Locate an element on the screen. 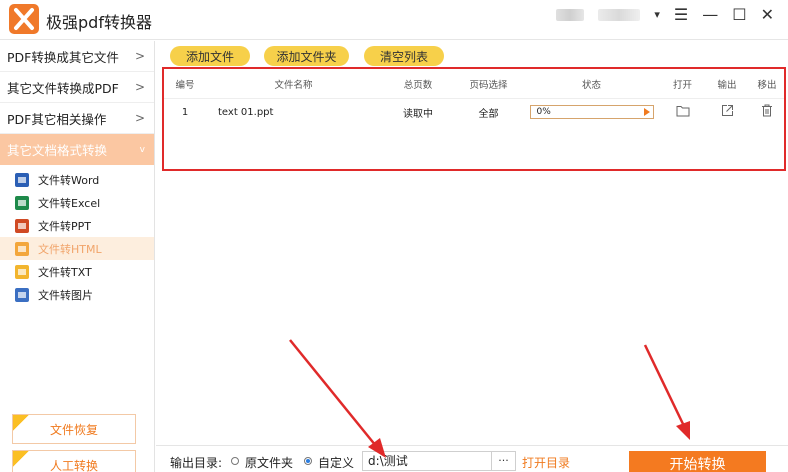 Image resolution: width=788 pixels, height=472 pixels. row-status: 0% is located at coordinates (591, 112).